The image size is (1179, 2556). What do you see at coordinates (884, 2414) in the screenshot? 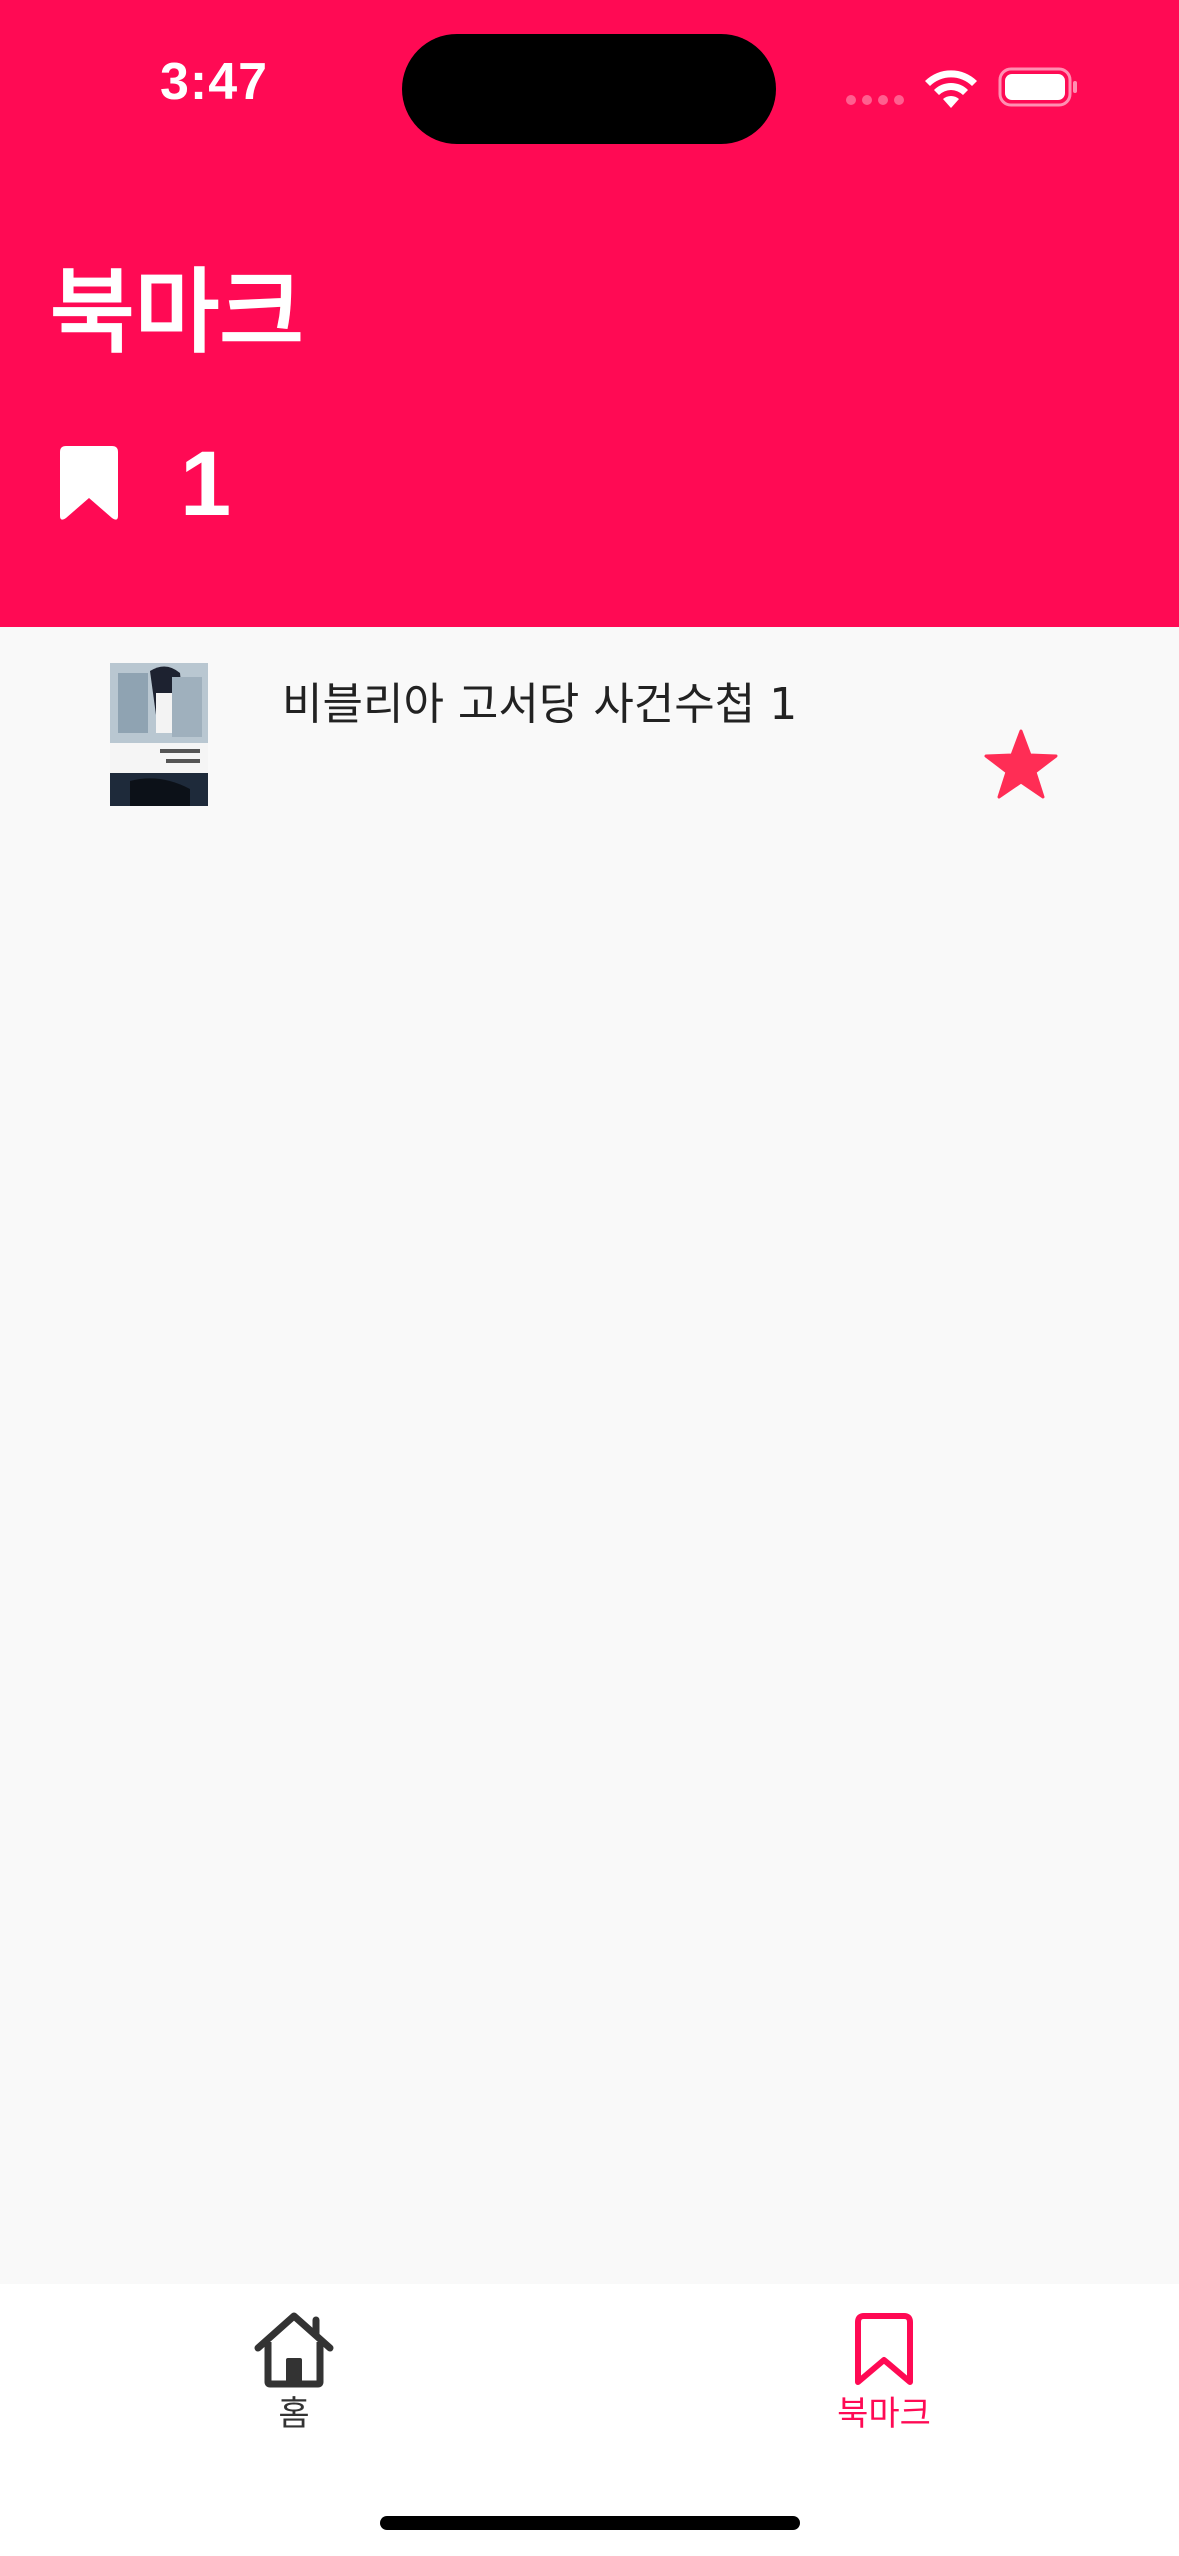
I see `tab-bookmark-label: 북마크` at bounding box center [884, 2414].